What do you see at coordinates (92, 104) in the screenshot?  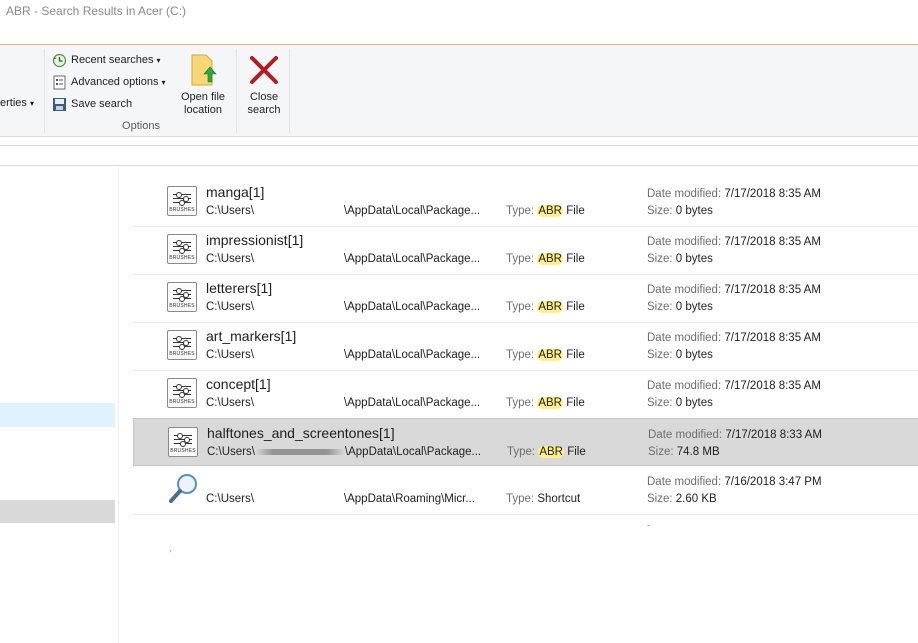 I see `save-search-button: Save search` at bounding box center [92, 104].